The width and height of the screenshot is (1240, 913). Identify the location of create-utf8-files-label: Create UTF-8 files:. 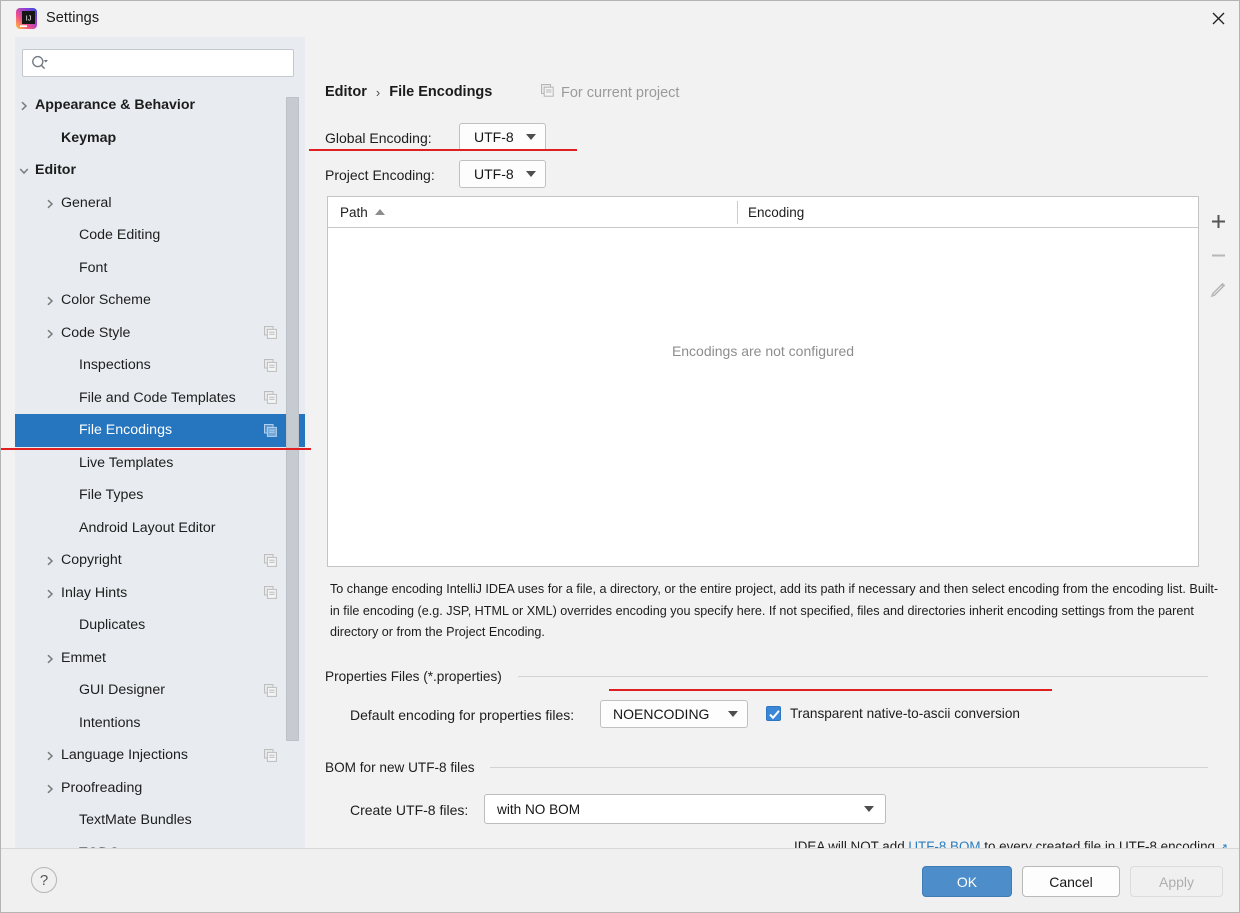
(409, 810).